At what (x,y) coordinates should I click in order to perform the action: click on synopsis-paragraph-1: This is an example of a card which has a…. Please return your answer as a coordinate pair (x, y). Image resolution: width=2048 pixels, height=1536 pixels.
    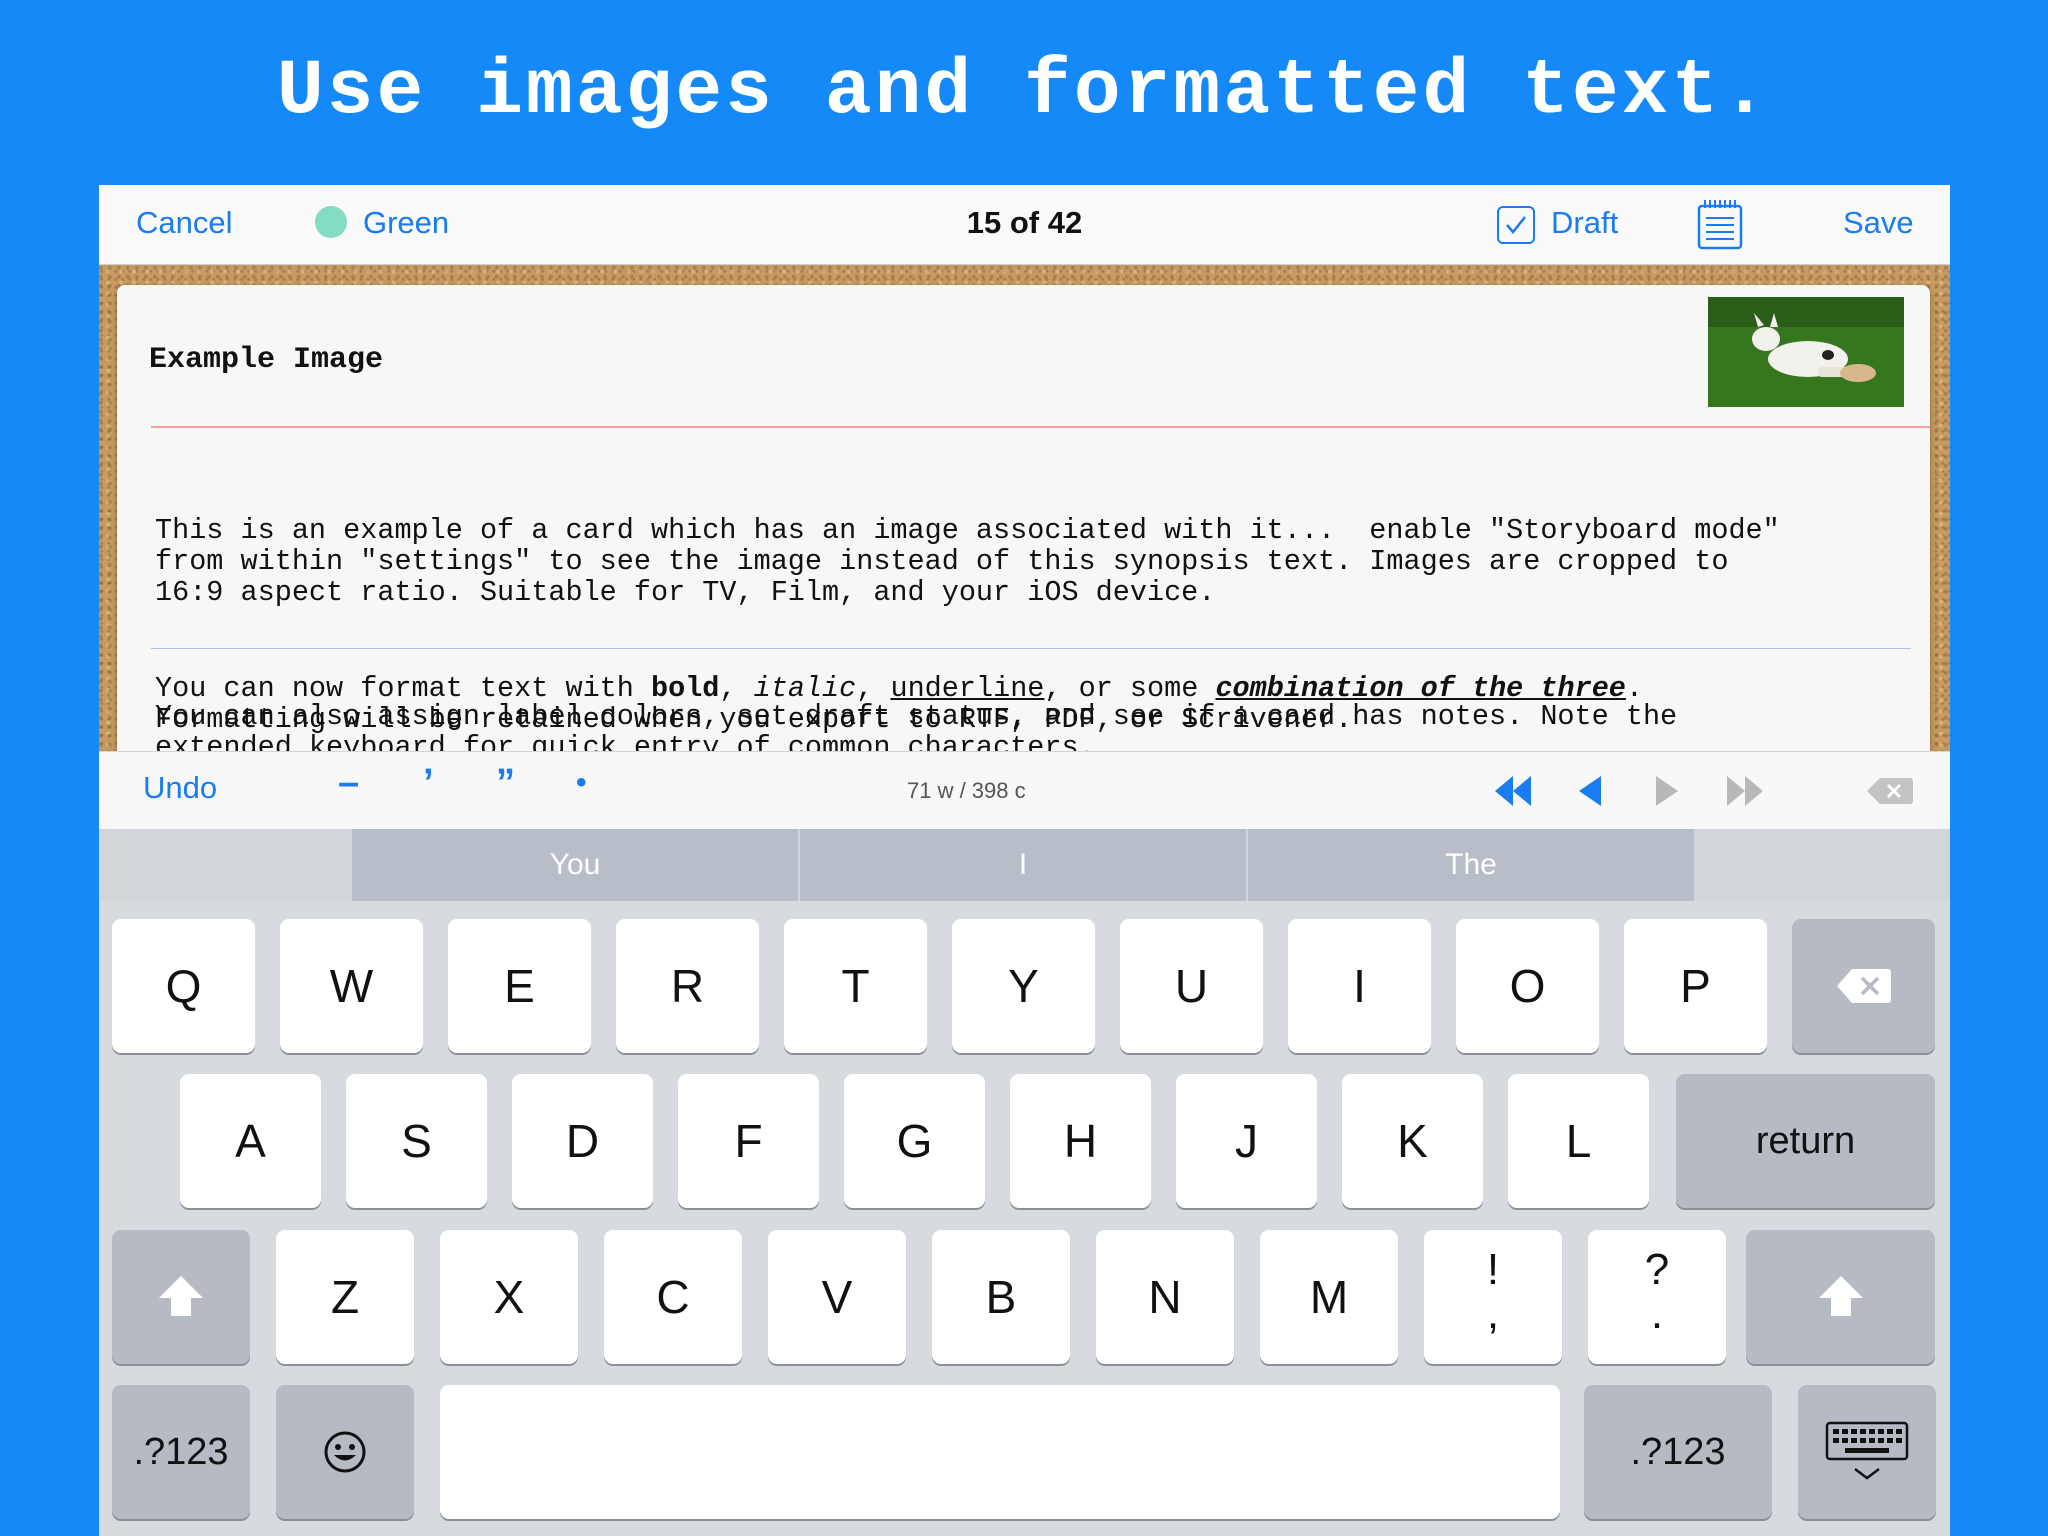
    Looking at the image, I should click on (967, 561).